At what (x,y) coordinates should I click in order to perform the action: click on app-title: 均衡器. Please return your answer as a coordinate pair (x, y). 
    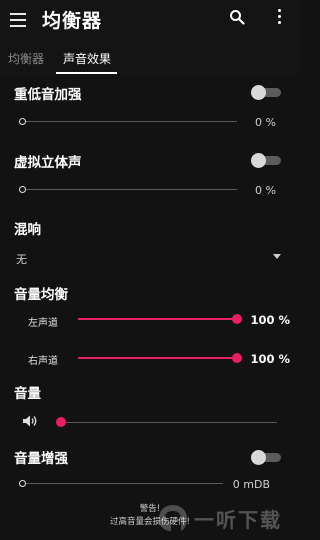
    Looking at the image, I should click on (72, 21).